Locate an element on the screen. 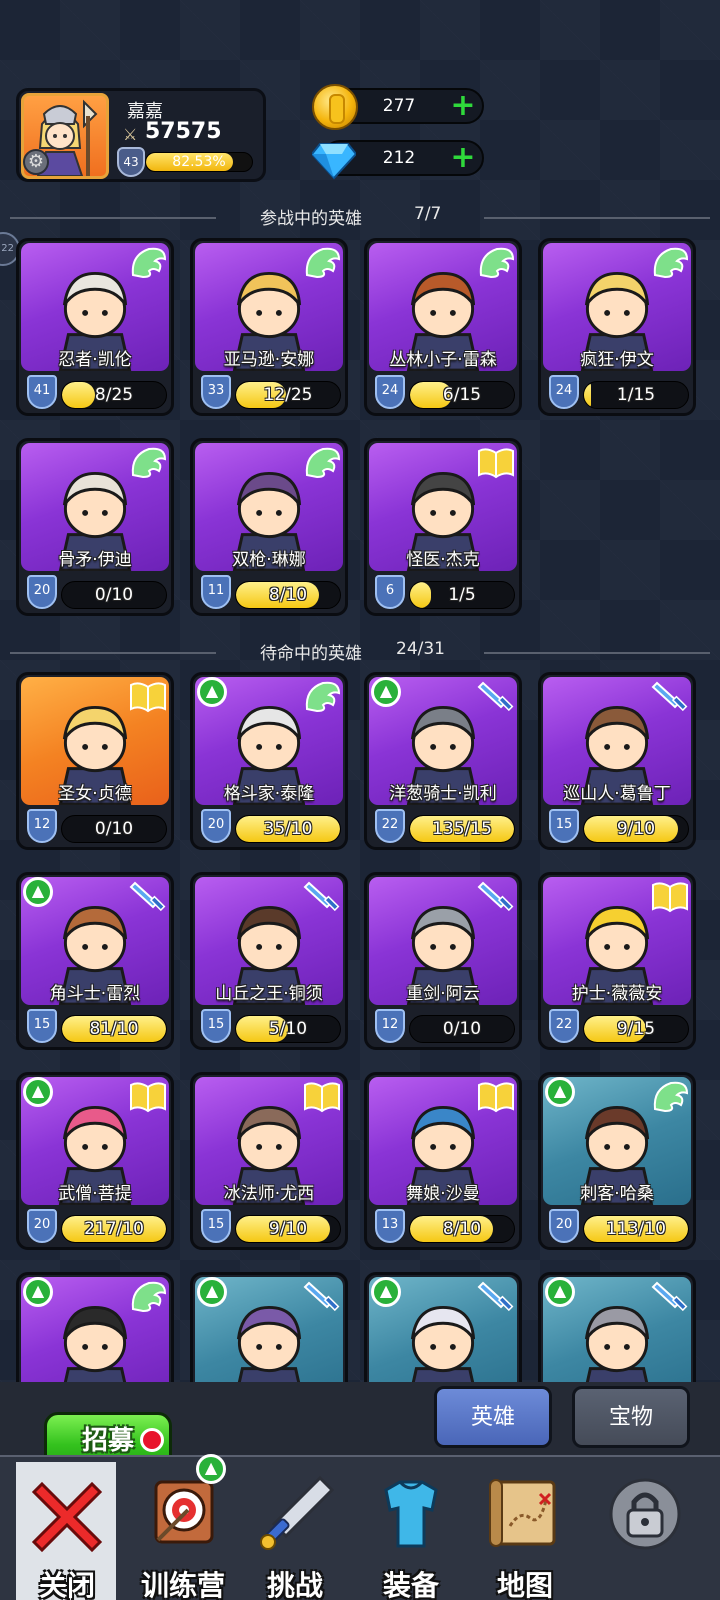 This screenshot has width=720, height=1600. hero-card: 丛林小子·雷森 24 6/15 is located at coordinates (443, 327).